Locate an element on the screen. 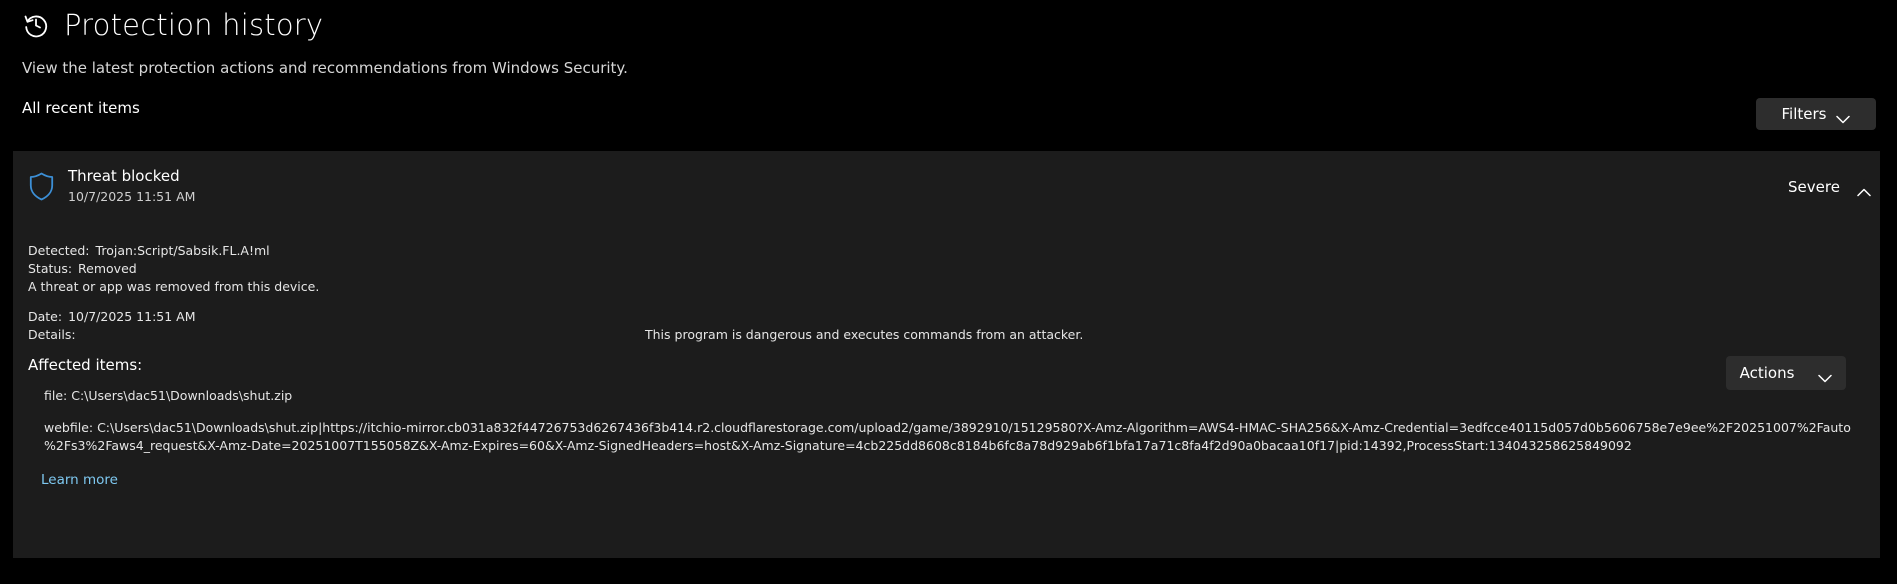 The image size is (1897, 584). date-label: Date: is located at coordinates (45, 316).